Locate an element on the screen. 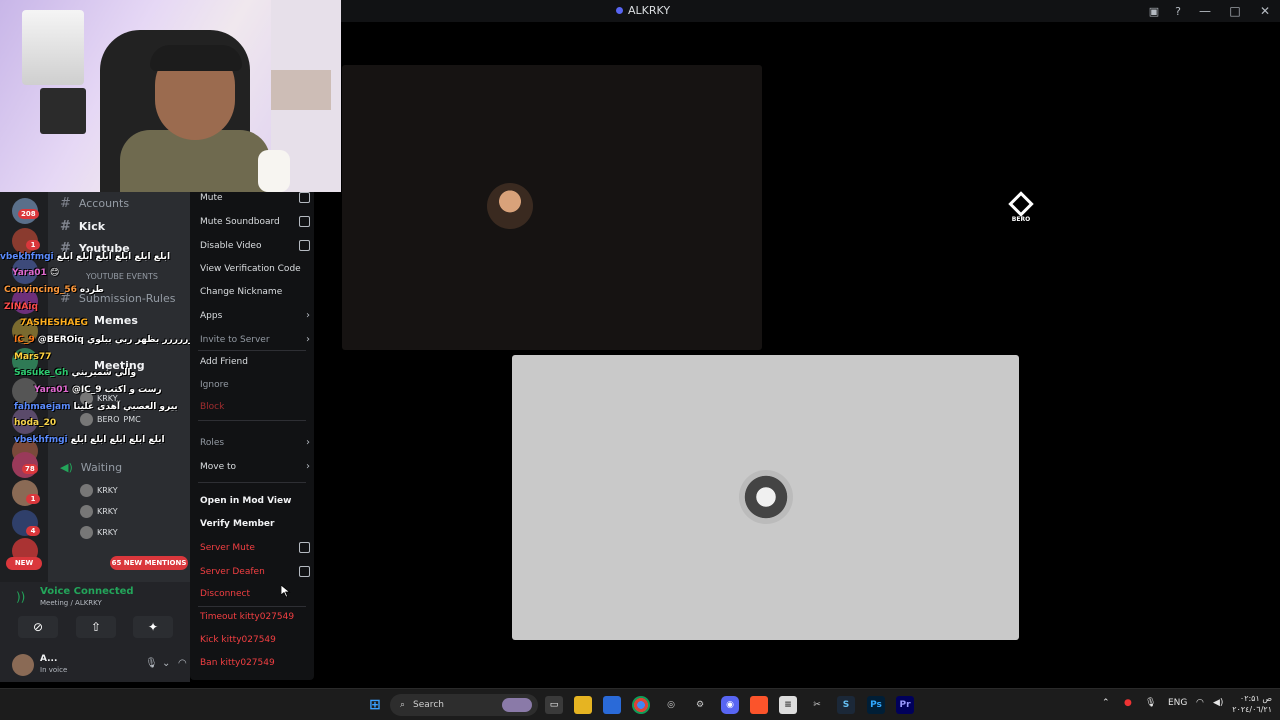 The image size is (1280, 720). chat-line: Sasuke_Gh والي شمبريني is located at coordinates (75, 373).